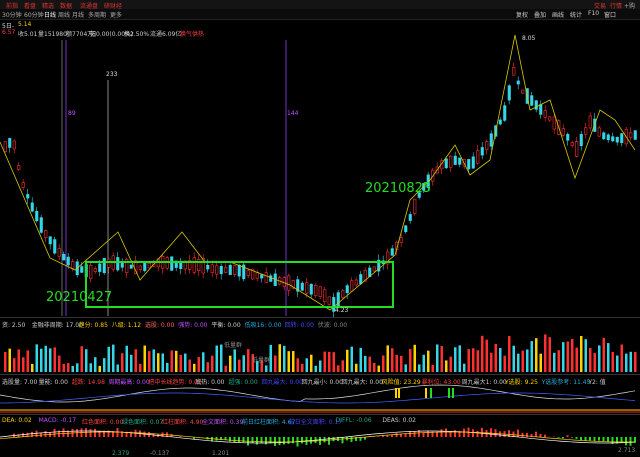 This screenshot has height=457, width=640. I want to click on indicator-signal-bar, so click(426, 393).